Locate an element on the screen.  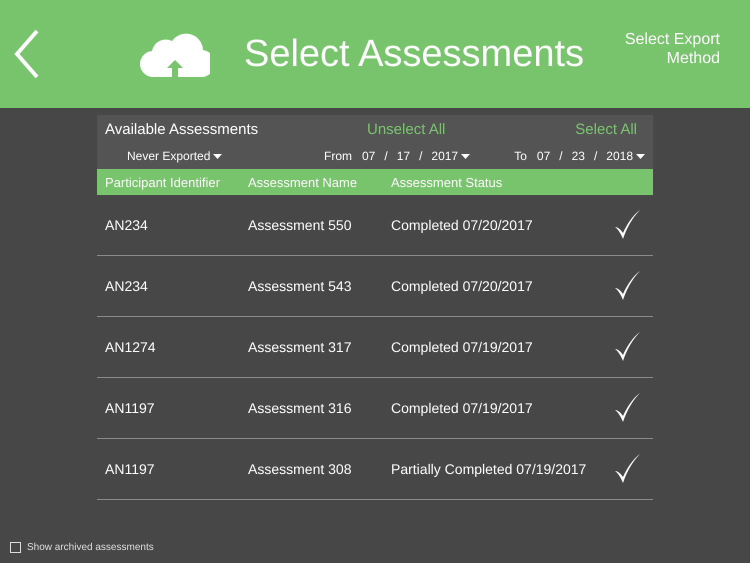
table-cell-text: Assessment 550 is located at coordinates (300, 225).